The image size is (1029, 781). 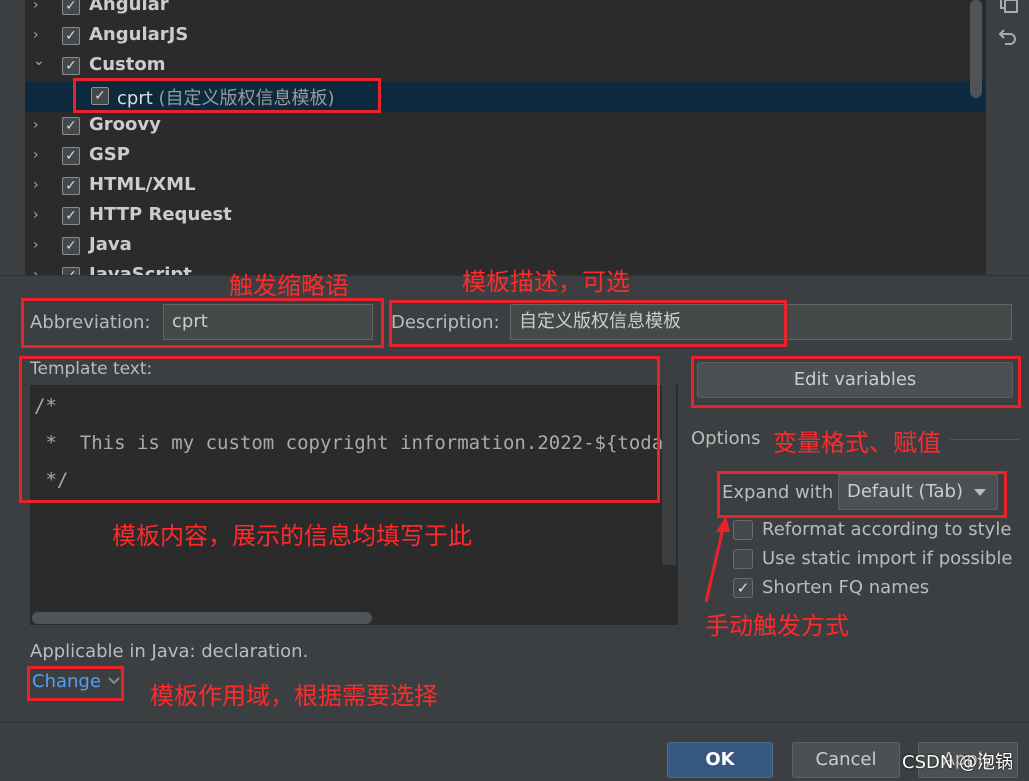 I want to click on chevron-down-icon: ⌄, so click(x=40, y=61).